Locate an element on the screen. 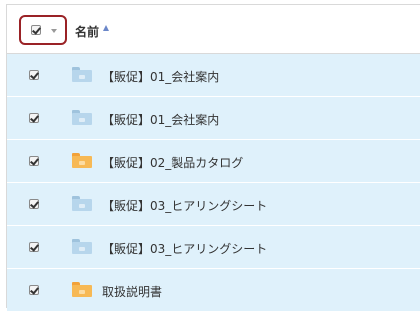 The height and width of the screenshot is (312, 420). caret-down-icon is located at coordinates (54, 31).